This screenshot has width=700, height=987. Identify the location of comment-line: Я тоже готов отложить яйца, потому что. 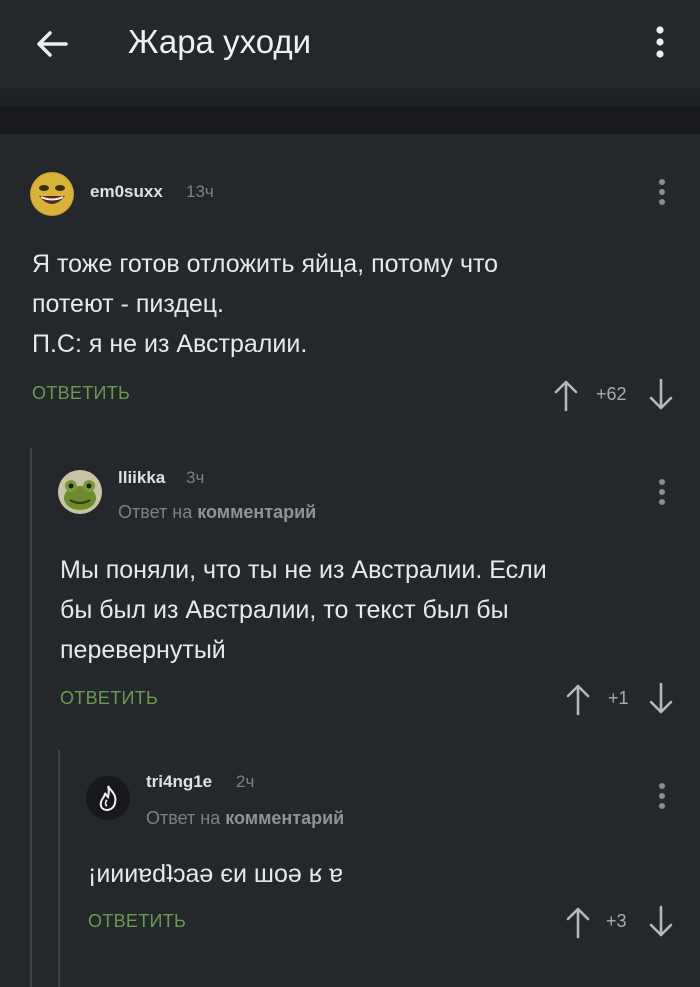
(265, 264).